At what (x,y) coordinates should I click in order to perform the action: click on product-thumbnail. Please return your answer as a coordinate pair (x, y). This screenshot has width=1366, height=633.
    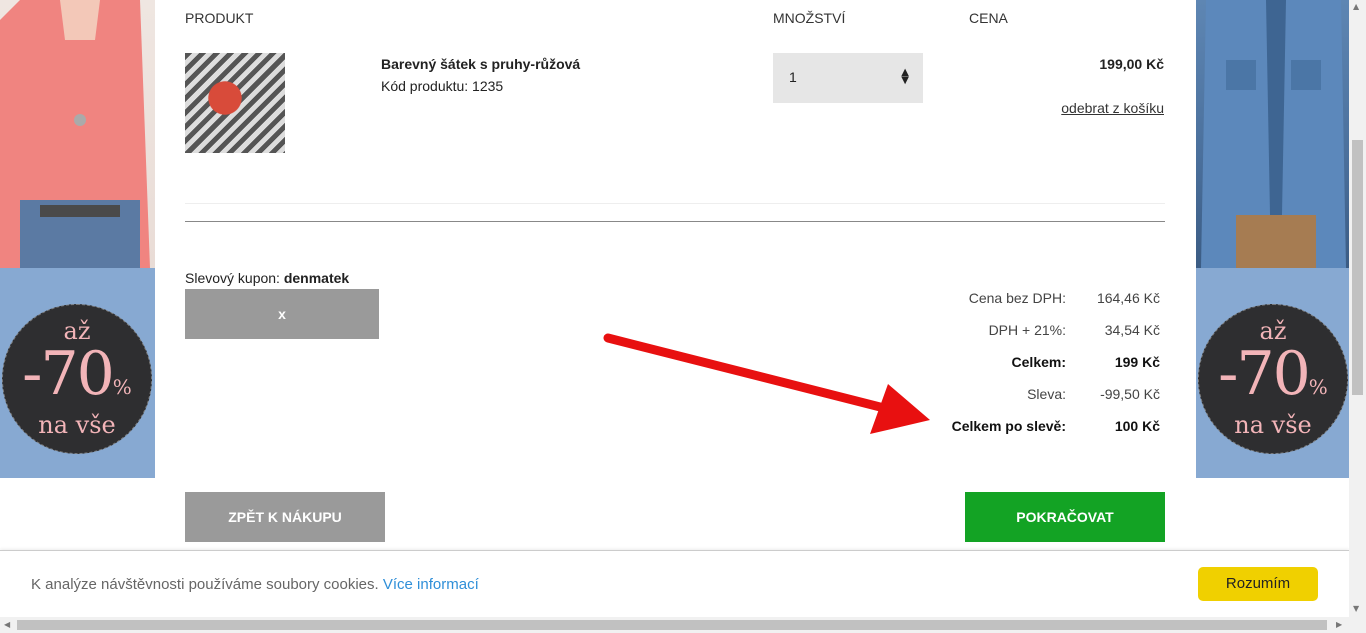
    Looking at the image, I should click on (235, 103).